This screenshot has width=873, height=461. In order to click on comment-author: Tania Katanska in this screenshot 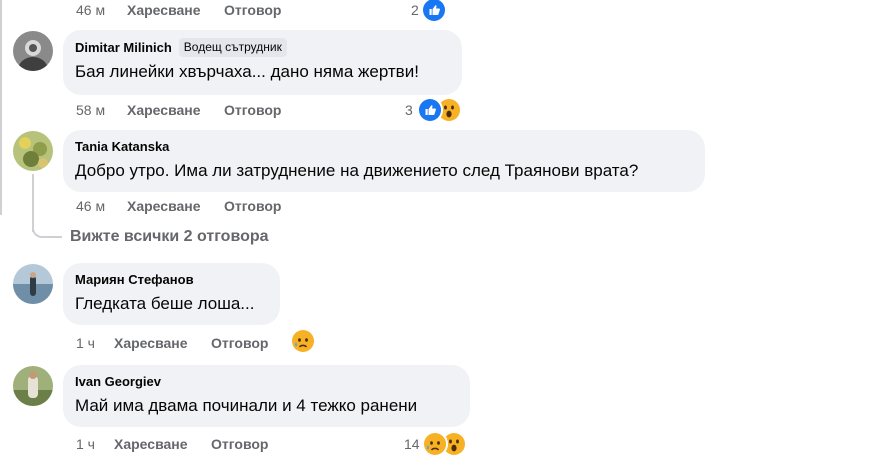, I will do `click(122, 147)`.